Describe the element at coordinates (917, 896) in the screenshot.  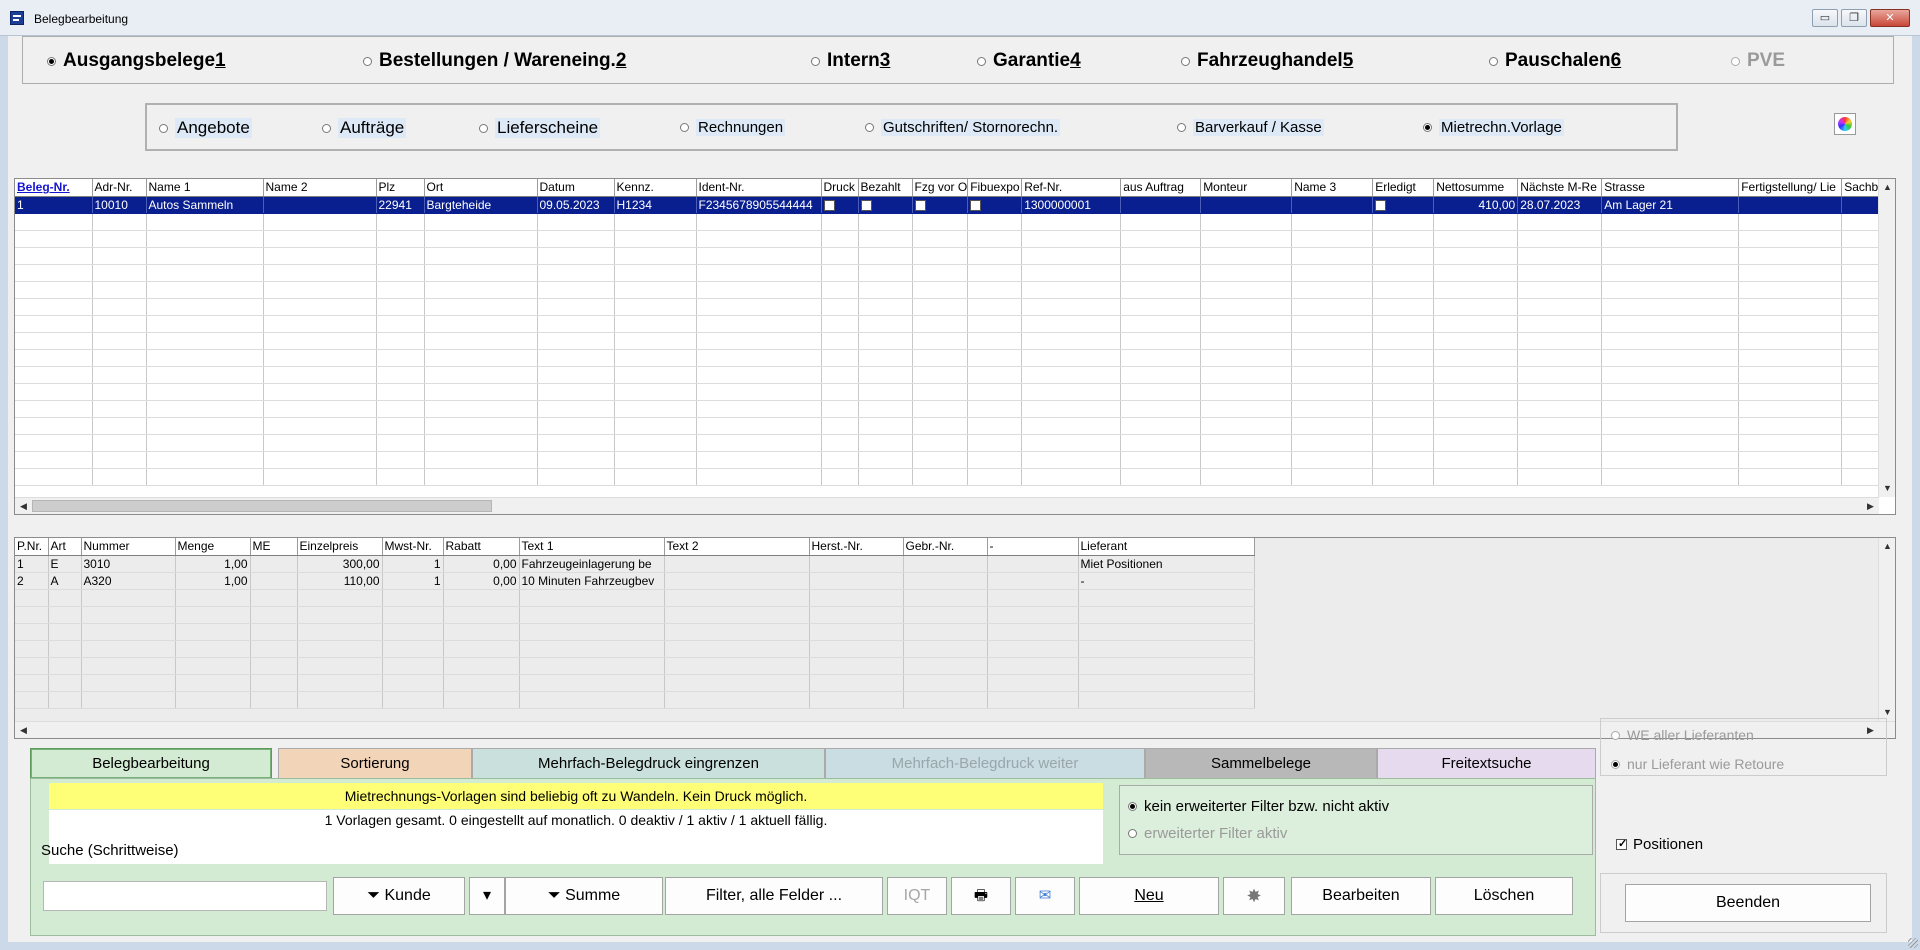
I see `iqt-button: IQT` at that location.